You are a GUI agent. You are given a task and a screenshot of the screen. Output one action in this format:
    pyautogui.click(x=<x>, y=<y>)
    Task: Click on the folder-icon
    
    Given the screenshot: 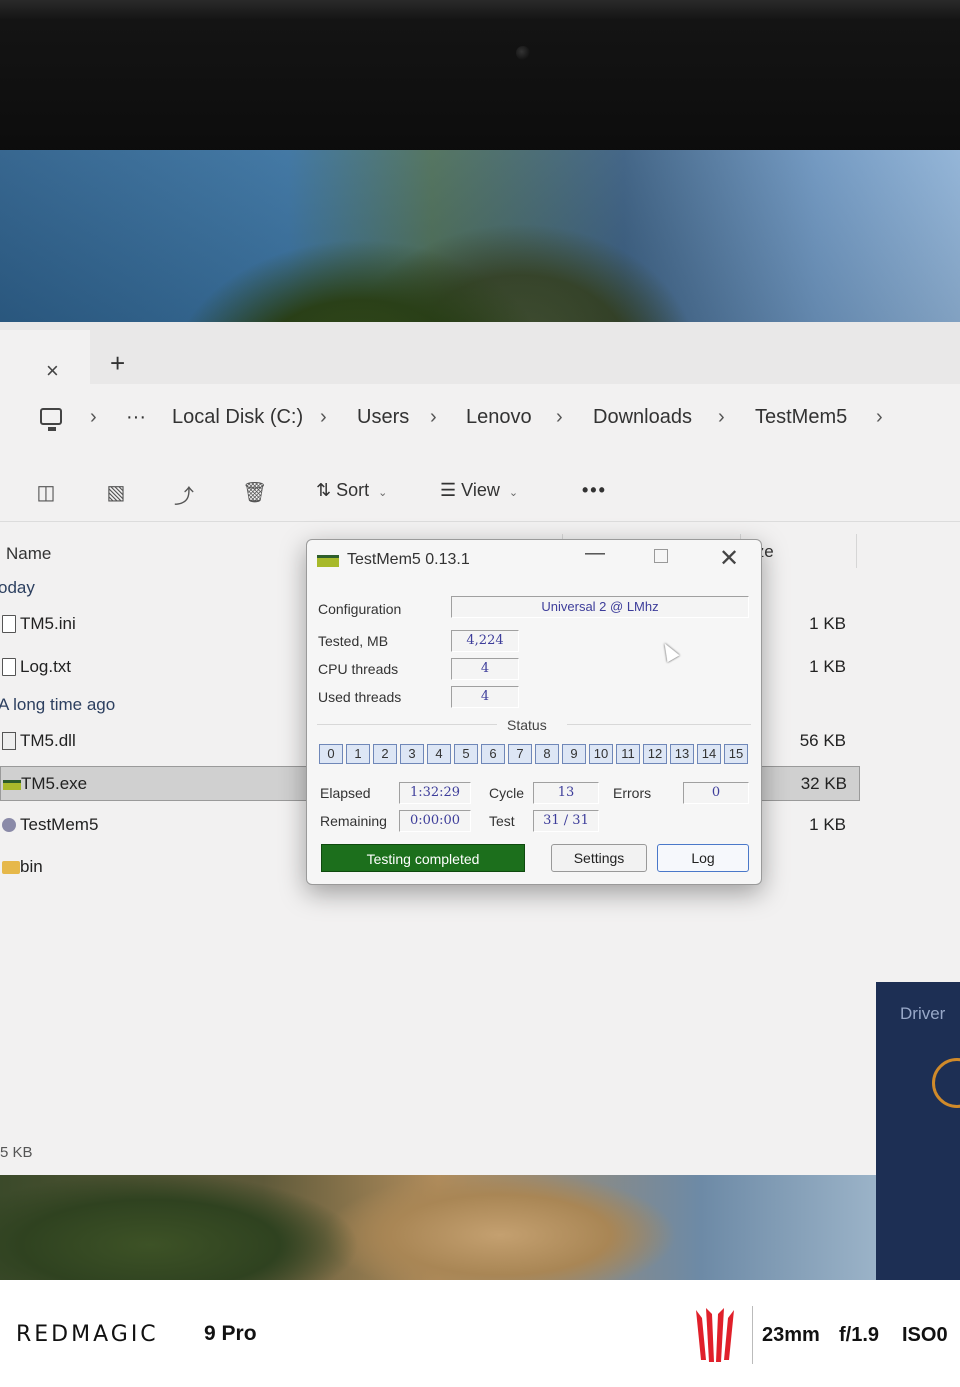 What is the action you would take?
    pyautogui.click(x=11, y=867)
    